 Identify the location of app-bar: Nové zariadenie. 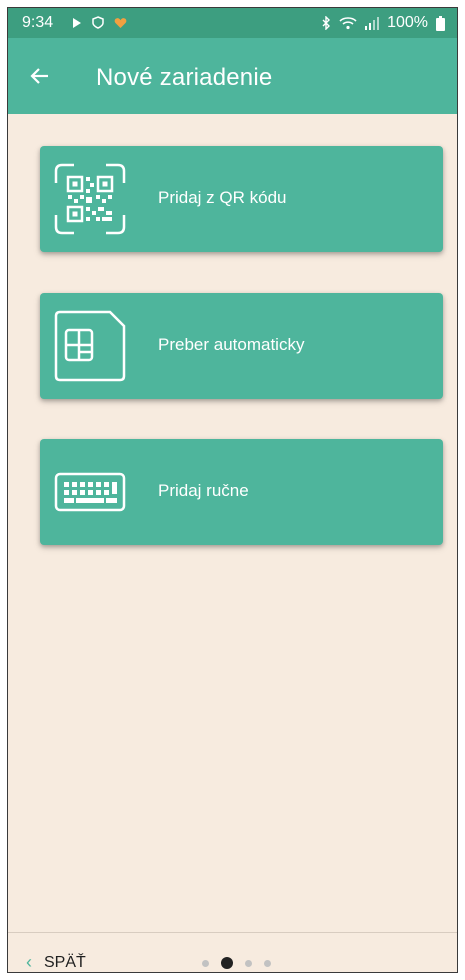
(232, 76).